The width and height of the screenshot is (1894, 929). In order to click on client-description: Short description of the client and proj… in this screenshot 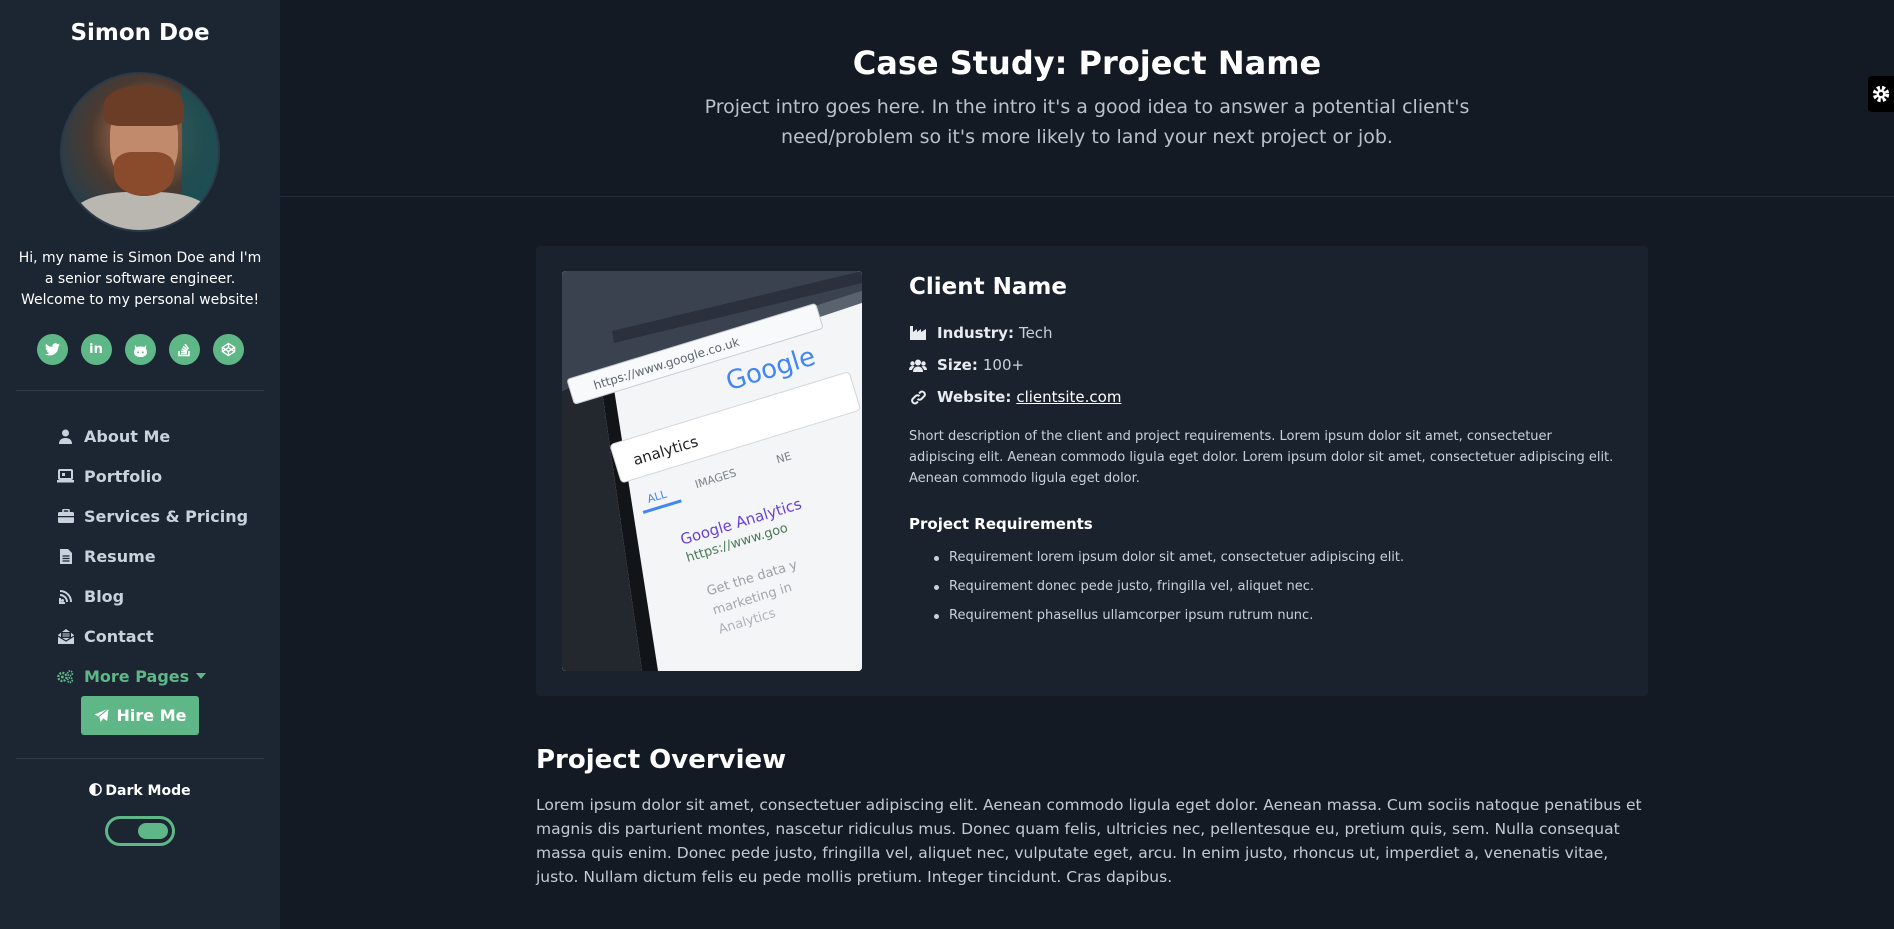, I will do `click(1261, 457)`.